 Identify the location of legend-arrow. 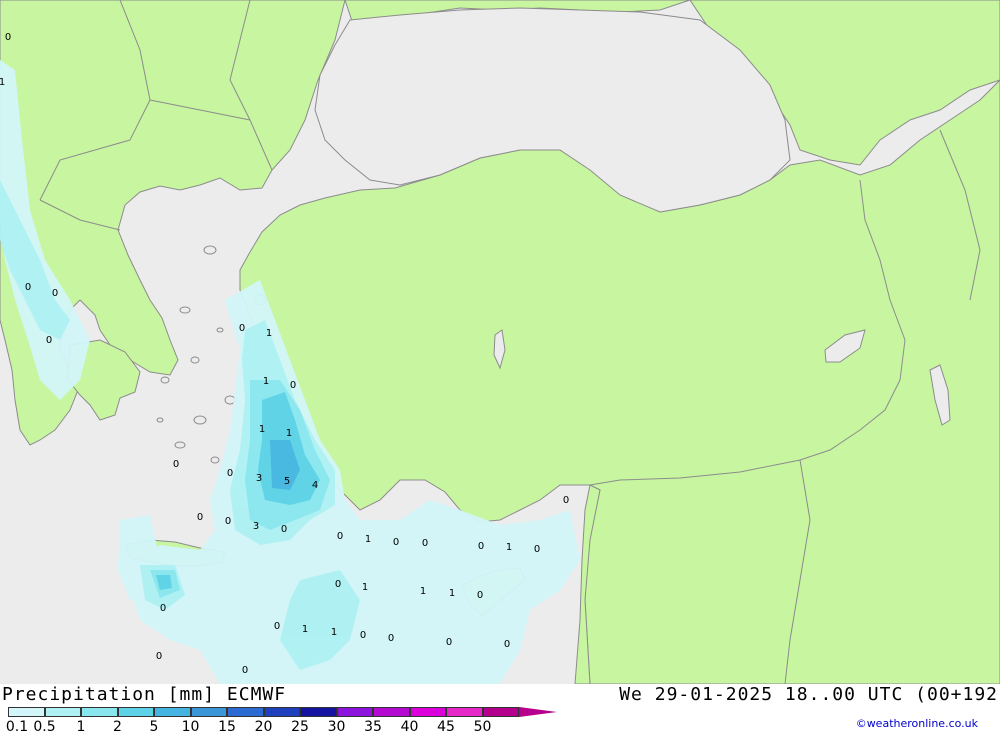
(538, 712).